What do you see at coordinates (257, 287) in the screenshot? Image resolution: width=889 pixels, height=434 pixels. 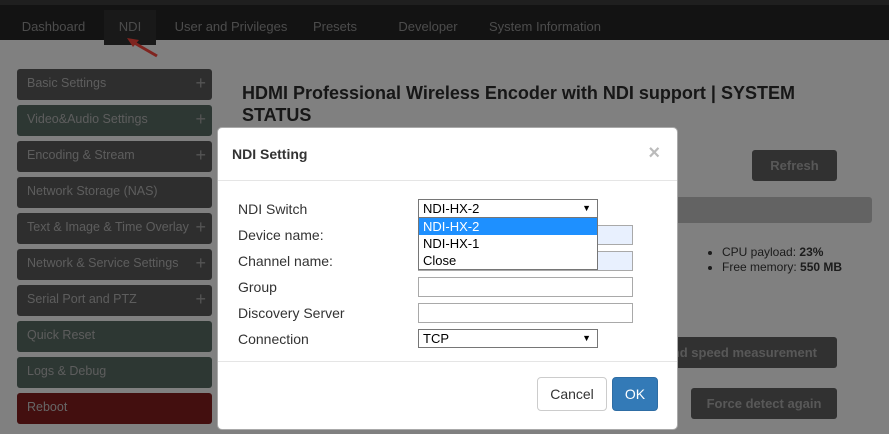 I see `group-label: Group` at bounding box center [257, 287].